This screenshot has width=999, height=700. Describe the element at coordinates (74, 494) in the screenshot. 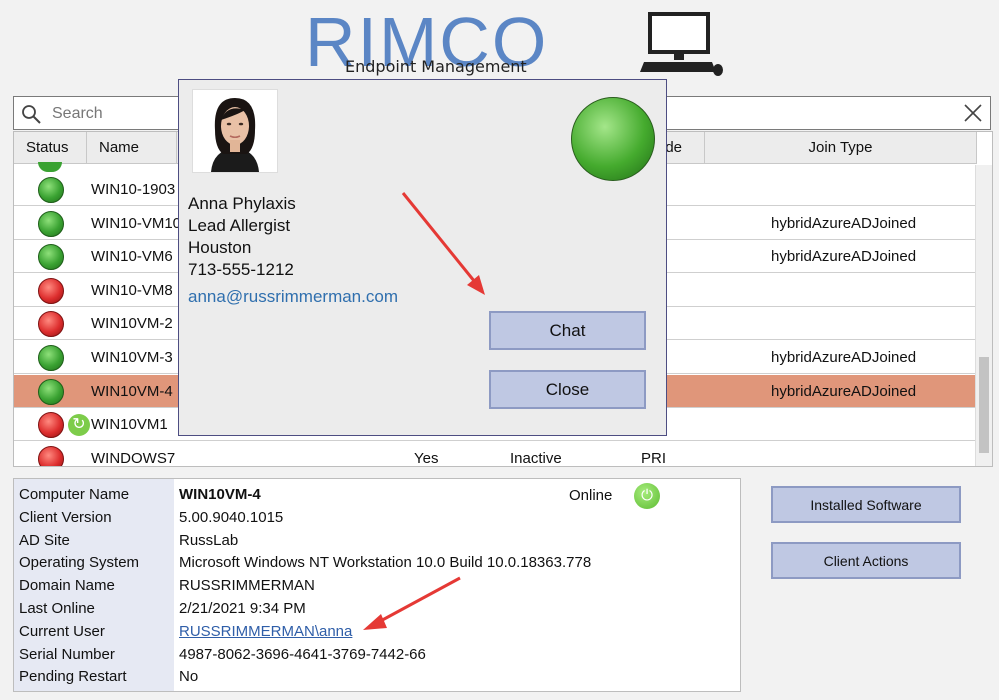

I see `detail-label: Computer Name` at that location.